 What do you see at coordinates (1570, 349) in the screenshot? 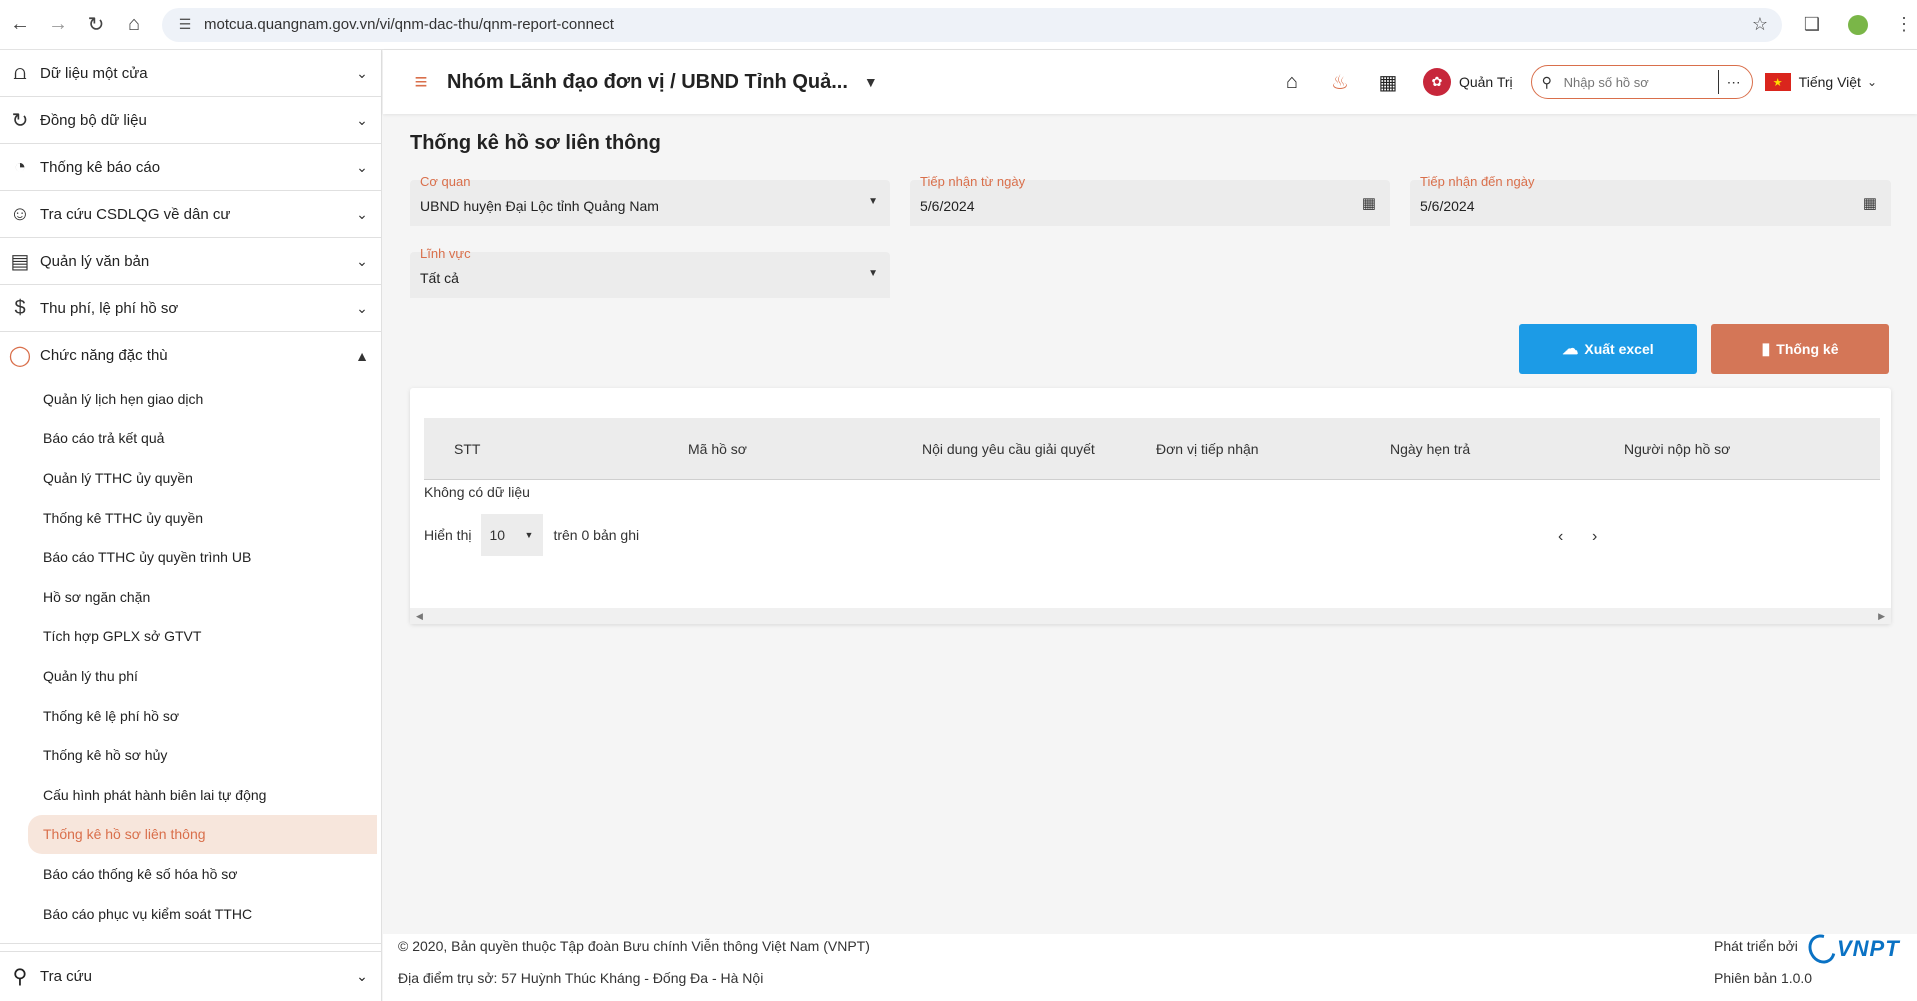
I see `cloud-download-icon: ☁` at bounding box center [1570, 349].